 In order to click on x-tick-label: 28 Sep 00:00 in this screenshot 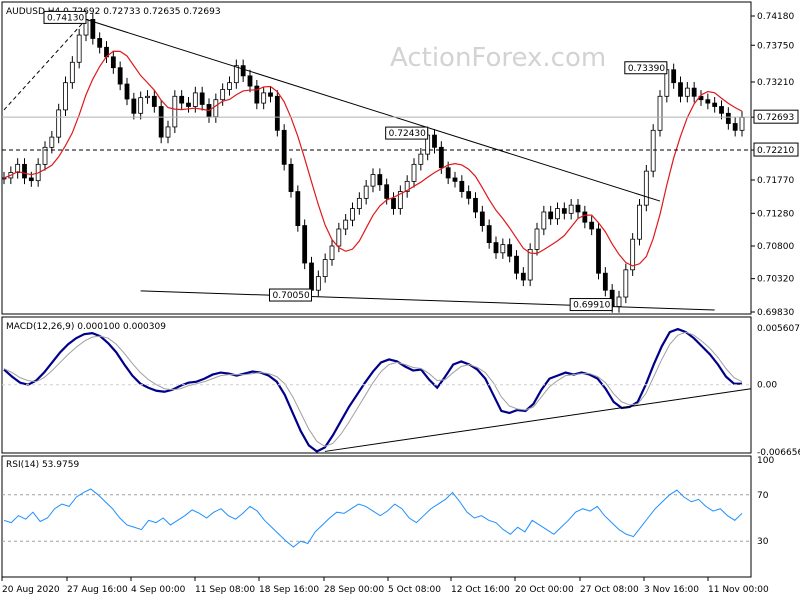, I will do `click(354, 590)`.